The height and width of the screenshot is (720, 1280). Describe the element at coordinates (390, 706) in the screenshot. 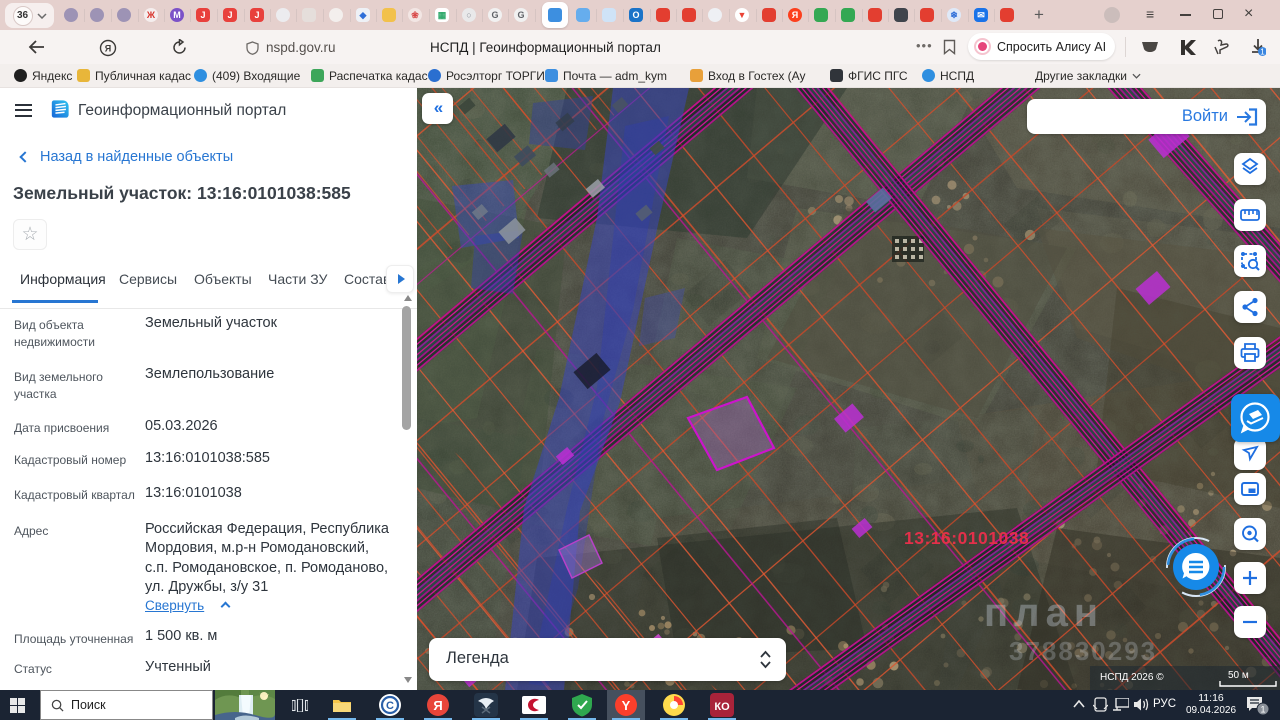

I see `svg-text: C` at that location.